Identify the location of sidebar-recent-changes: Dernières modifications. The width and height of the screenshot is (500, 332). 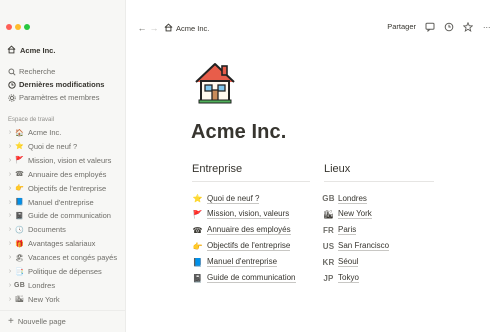
(63, 84).